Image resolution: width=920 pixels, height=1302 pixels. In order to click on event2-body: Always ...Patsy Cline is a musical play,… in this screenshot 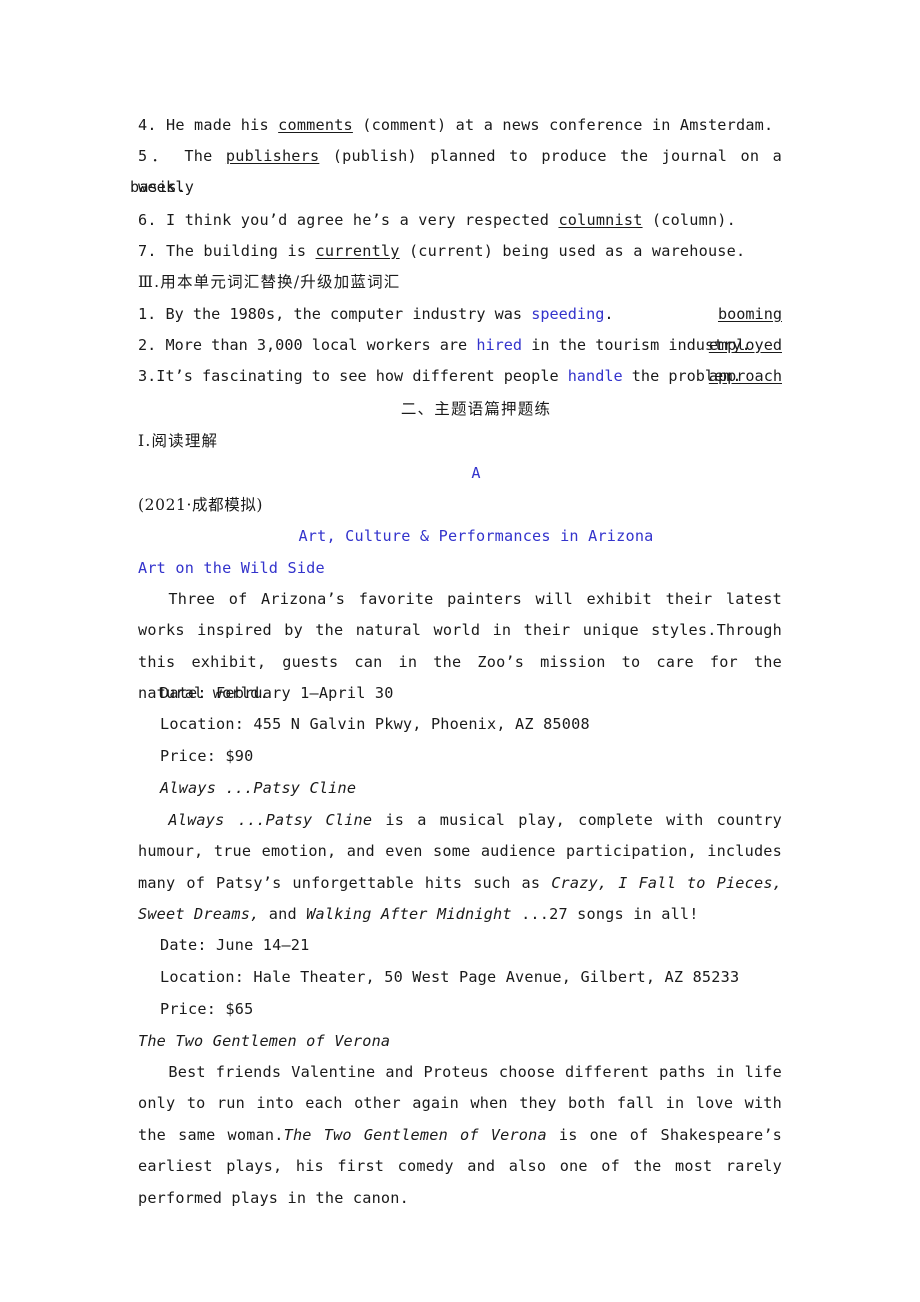, I will do `click(460, 868)`.